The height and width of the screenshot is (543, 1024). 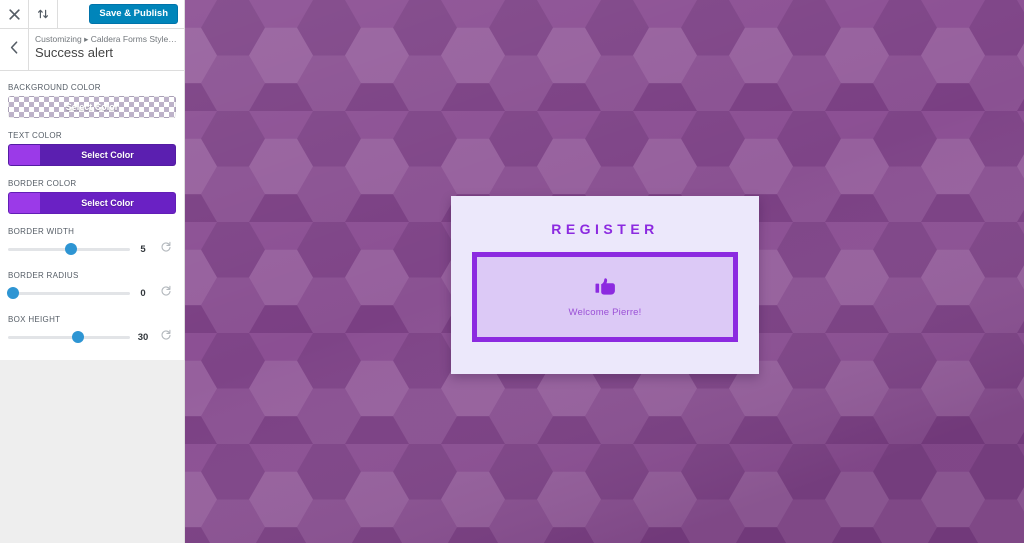 What do you see at coordinates (605, 289) in the screenshot?
I see `thumbs-up-icon` at bounding box center [605, 289].